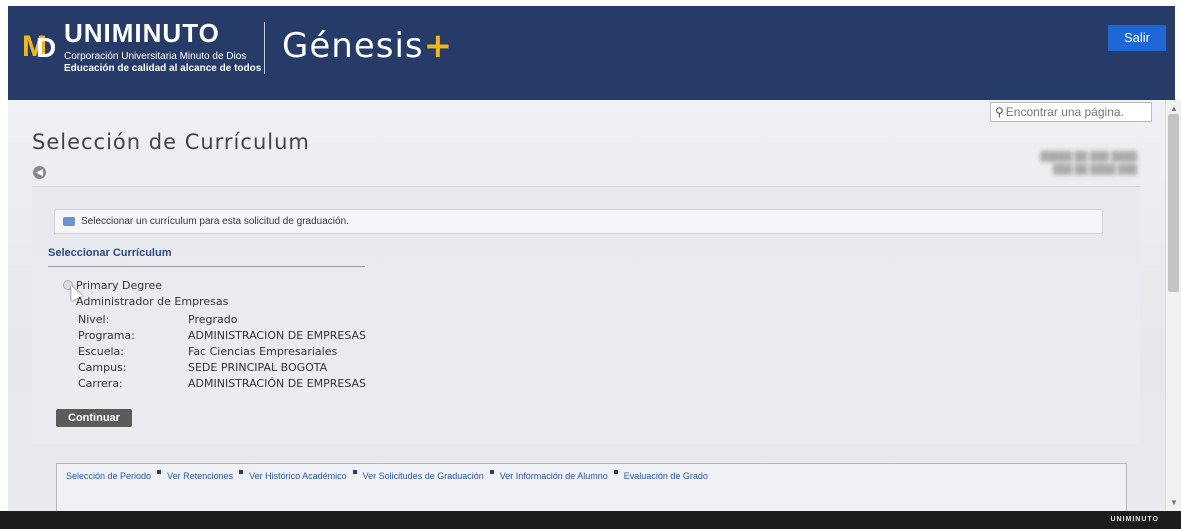 The image size is (1181, 529). Describe the element at coordinates (666, 476) in the screenshot. I see `link-evaluacion-grado: Evaluación de Grado` at that location.